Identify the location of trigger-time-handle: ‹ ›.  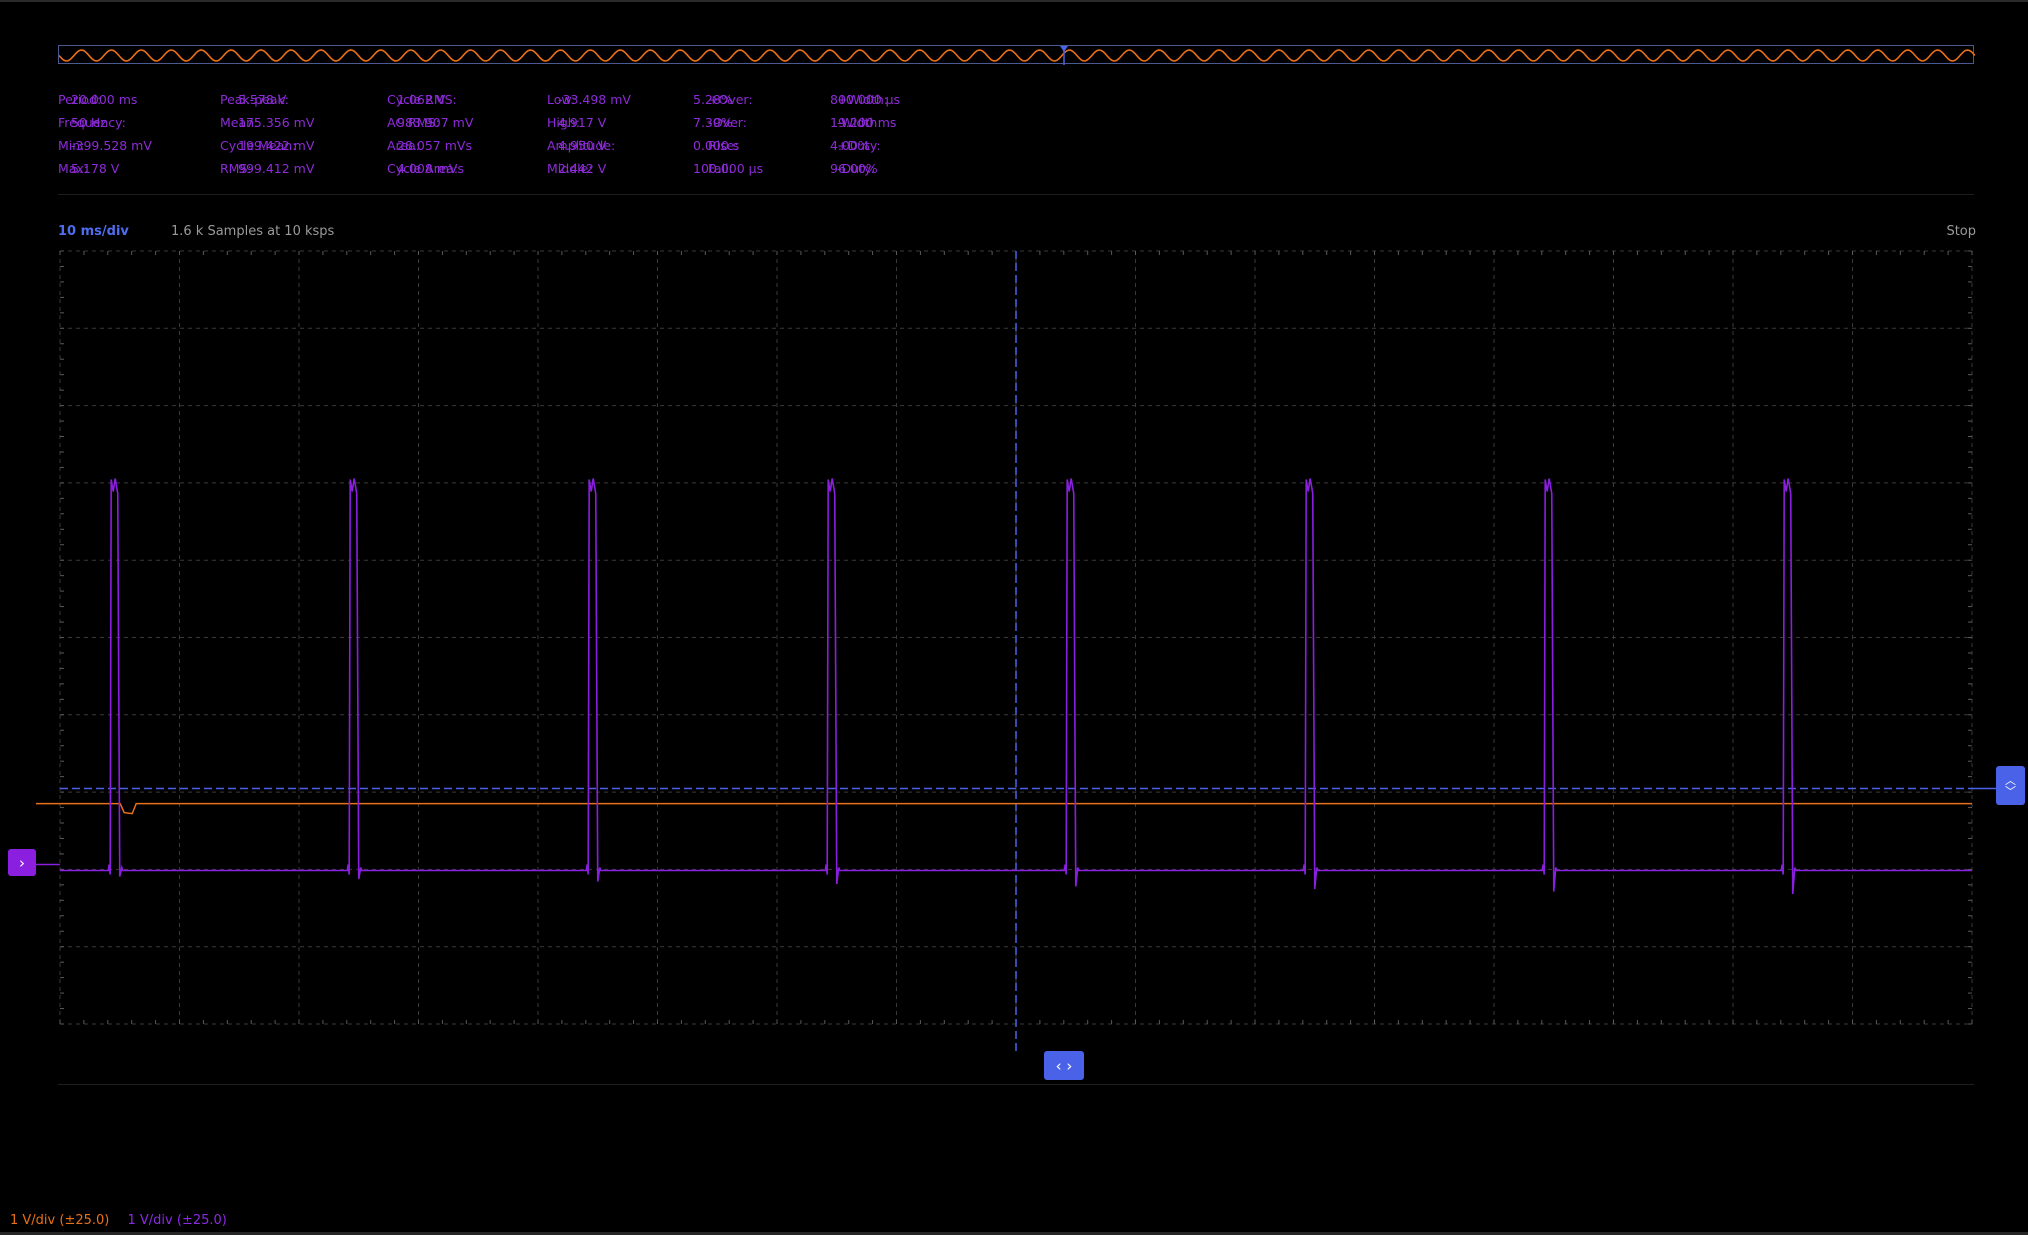
(1064, 1065).